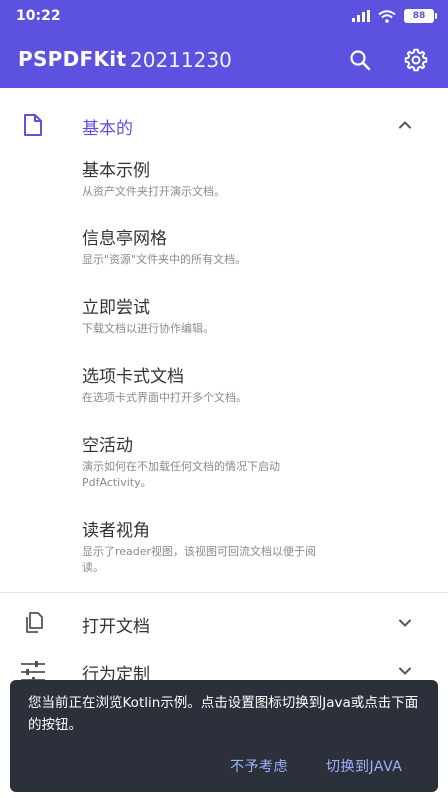 The height and width of the screenshot is (798, 448). I want to click on search-icon, so click(360, 60).